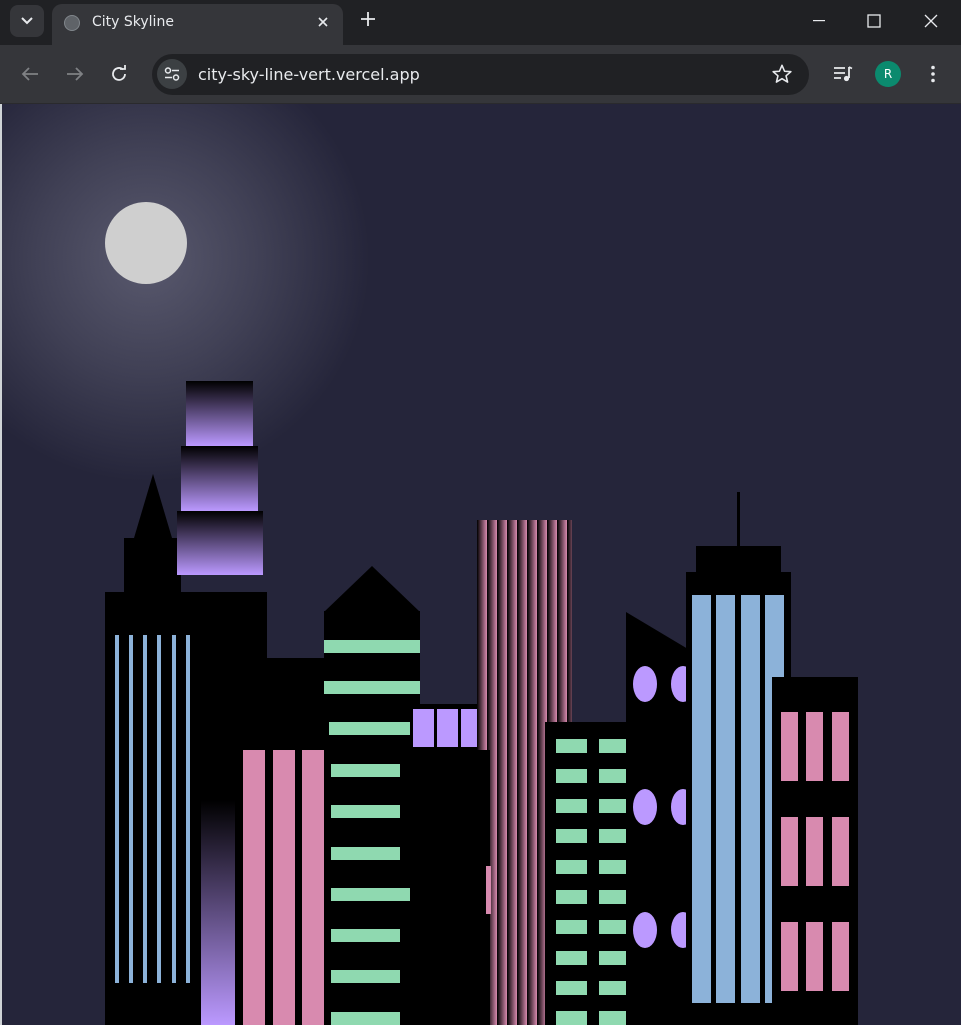  I want to click on globe-icon, so click(72, 23).